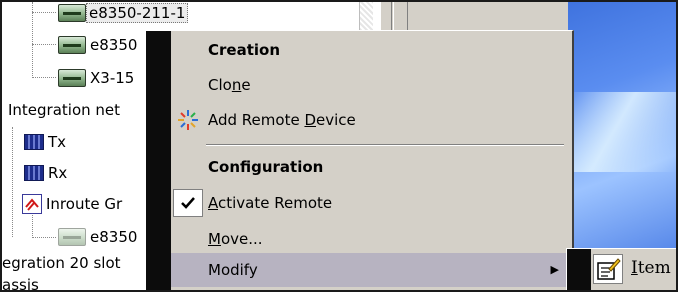 The width and height of the screenshot is (678, 292). I want to click on menu-header-configuration: Configuration, so click(371, 167).